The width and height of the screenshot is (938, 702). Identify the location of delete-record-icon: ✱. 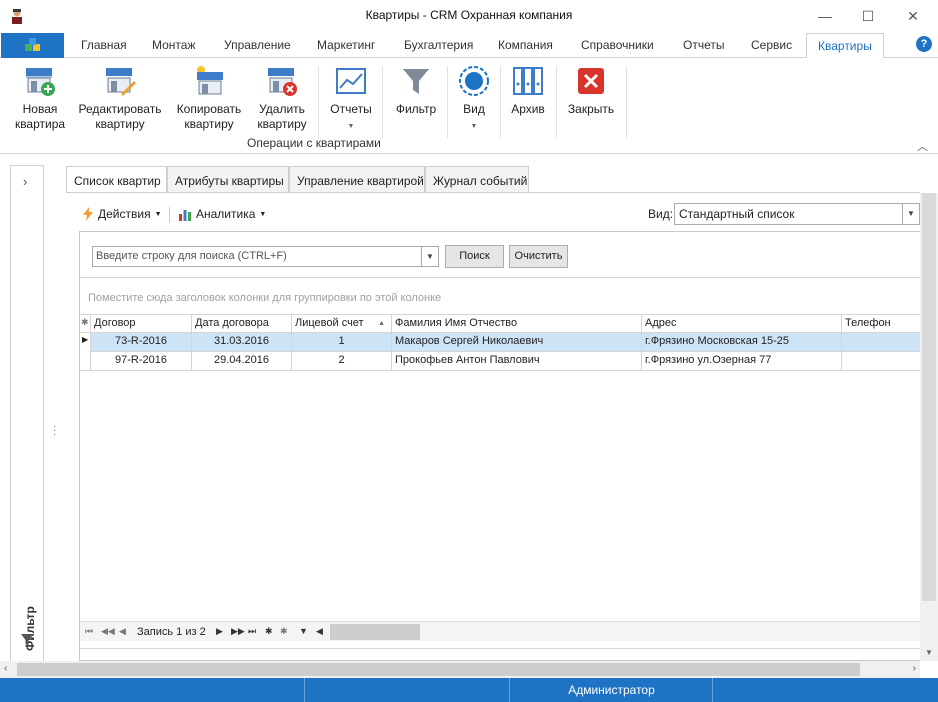
(284, 631).